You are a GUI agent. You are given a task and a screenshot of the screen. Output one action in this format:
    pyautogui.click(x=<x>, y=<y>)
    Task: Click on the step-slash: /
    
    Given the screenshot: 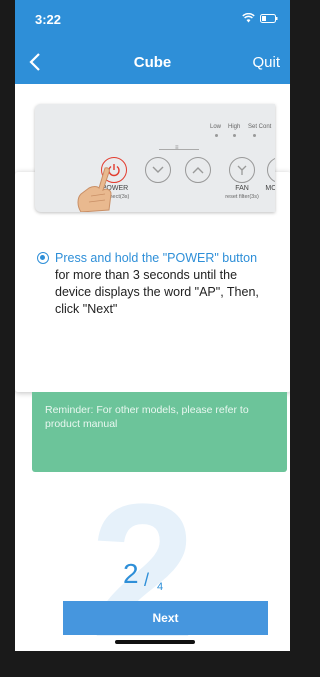 What is the action you would take?
    pyautogui.click(x=147, y=580)
    